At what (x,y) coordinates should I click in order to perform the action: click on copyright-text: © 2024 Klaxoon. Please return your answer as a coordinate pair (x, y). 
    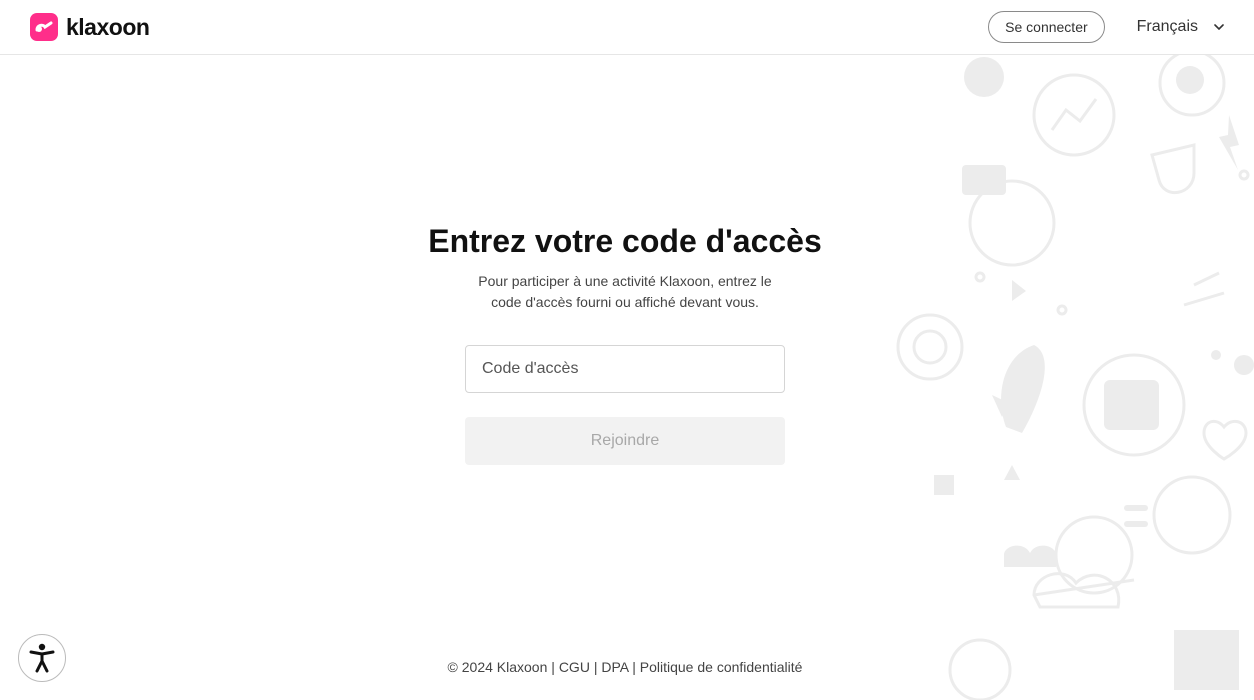
    Looking at the image, I should click on (497, 667).